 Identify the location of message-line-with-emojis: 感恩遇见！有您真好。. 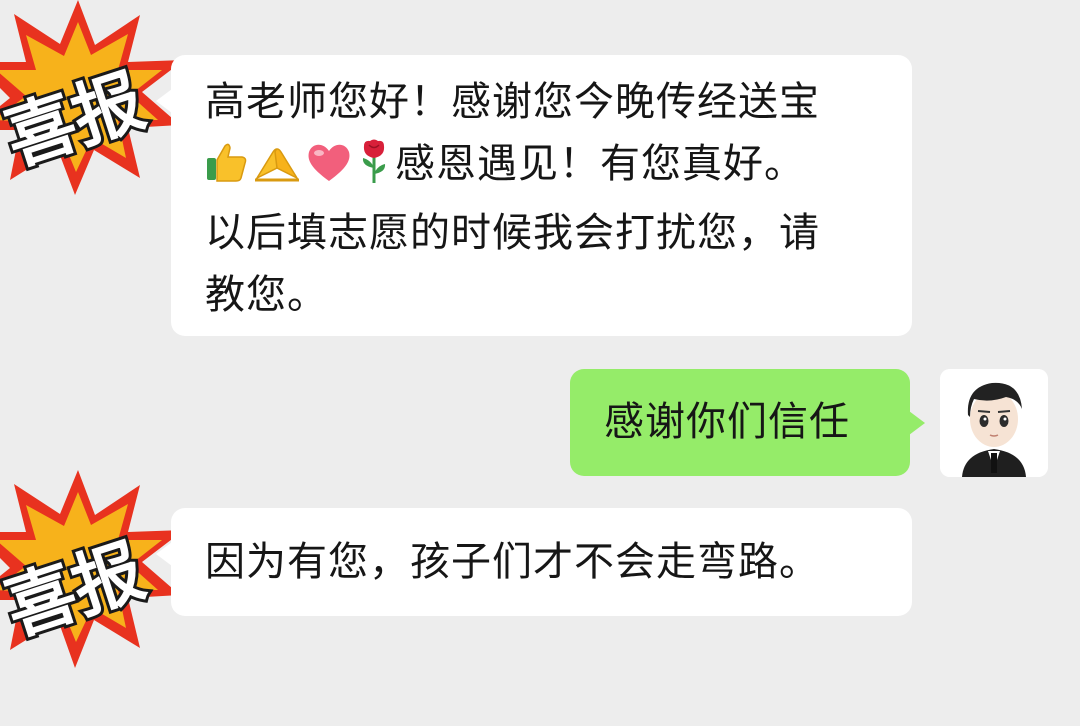
(543, 167).